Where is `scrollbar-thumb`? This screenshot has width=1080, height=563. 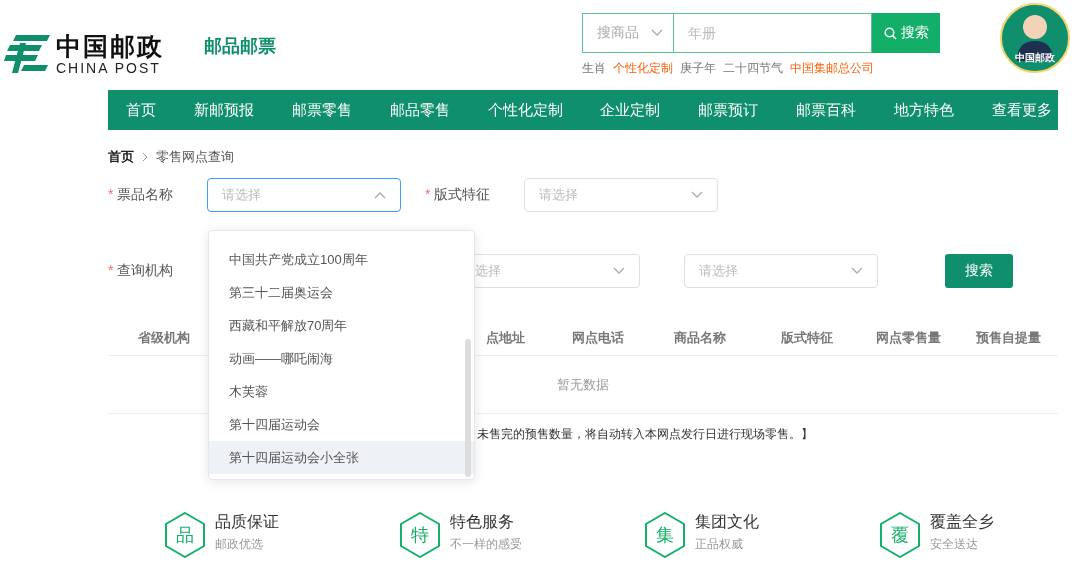 scrollbar-thumb is located at coordinates (468, 408).